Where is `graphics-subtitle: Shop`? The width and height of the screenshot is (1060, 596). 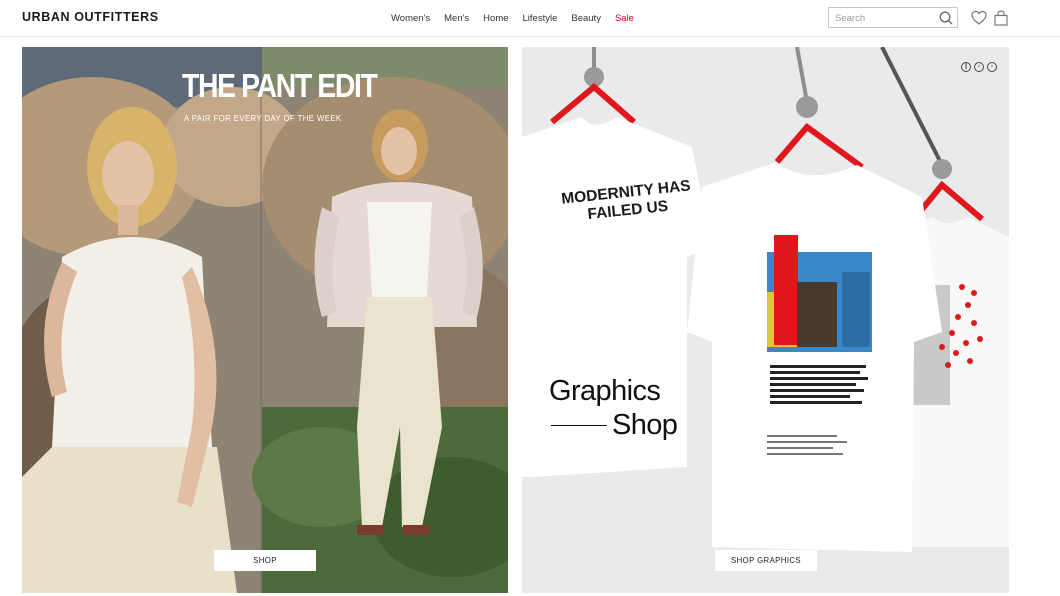 graphics-subtitle: Shop is located at coordinates (645, 425).